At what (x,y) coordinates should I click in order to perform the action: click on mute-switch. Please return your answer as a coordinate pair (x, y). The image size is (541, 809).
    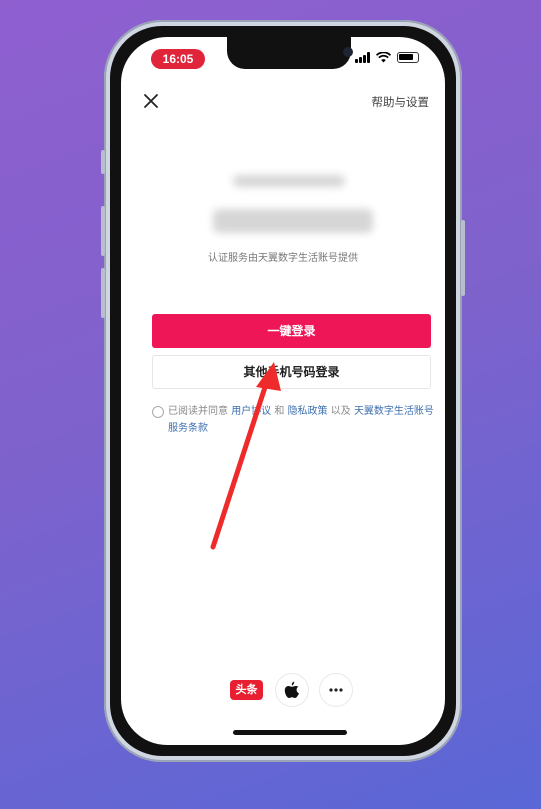
    Looking at the image, I should click on (103, 162).